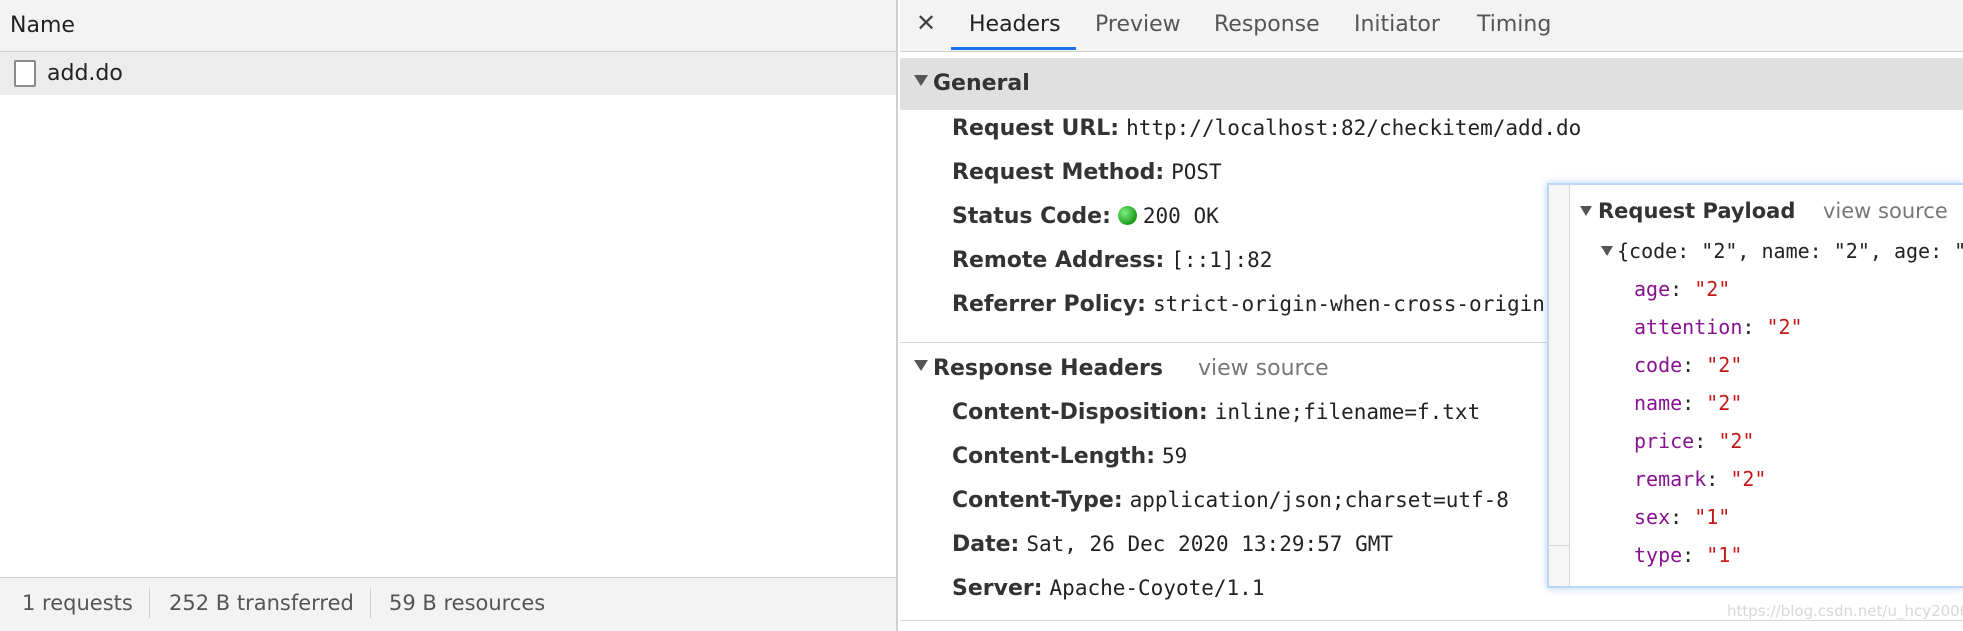 Image resolution: width=1963 pixels, height=631 pixels. What do you see at coordinates (1885, 211) in the screenshot?
I see `payload-view-source-link: view source` at bounding box center [1885, 211].